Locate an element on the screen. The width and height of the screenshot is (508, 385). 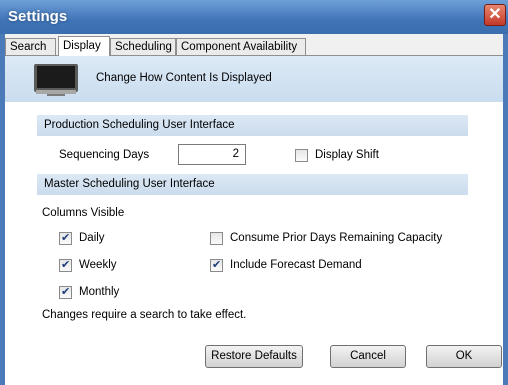
display-shift-label: Display Shift is located at coordinates (347, 155).